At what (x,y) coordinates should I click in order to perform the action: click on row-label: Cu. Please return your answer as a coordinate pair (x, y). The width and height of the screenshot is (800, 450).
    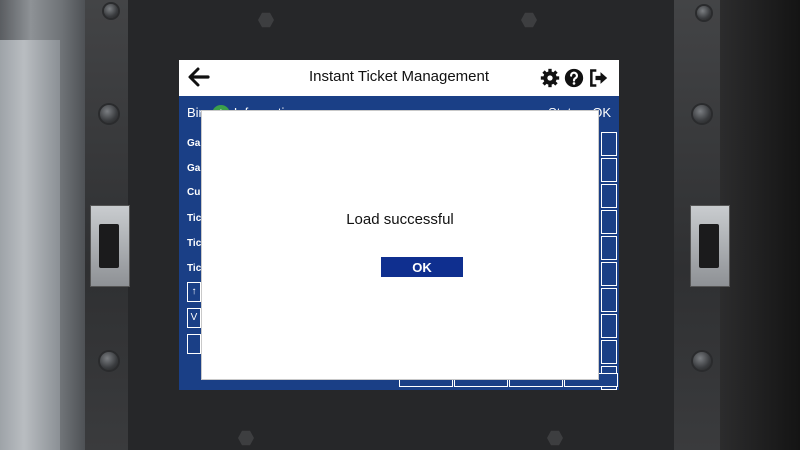
    Looking at the image, I should click on (194, 192).